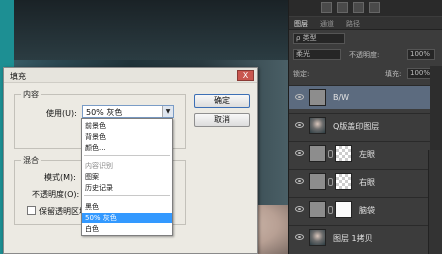 This screenshot has width=442, height=254. Describe the element at coordinates (367, 154) in the screenshot. I see `layer-name: 左眼` at that location.